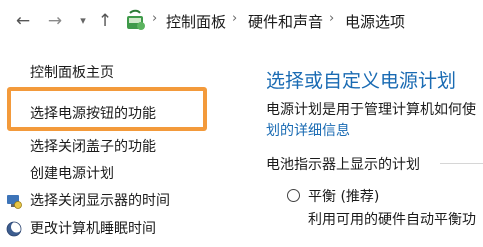 This screenshot has height=247, width=483. What do you see at coordinates (93, 228) in the screenshot?
I see `sidebar-item-sleep: 更改计算机睡眠时间` at bounding box center [93, 228].